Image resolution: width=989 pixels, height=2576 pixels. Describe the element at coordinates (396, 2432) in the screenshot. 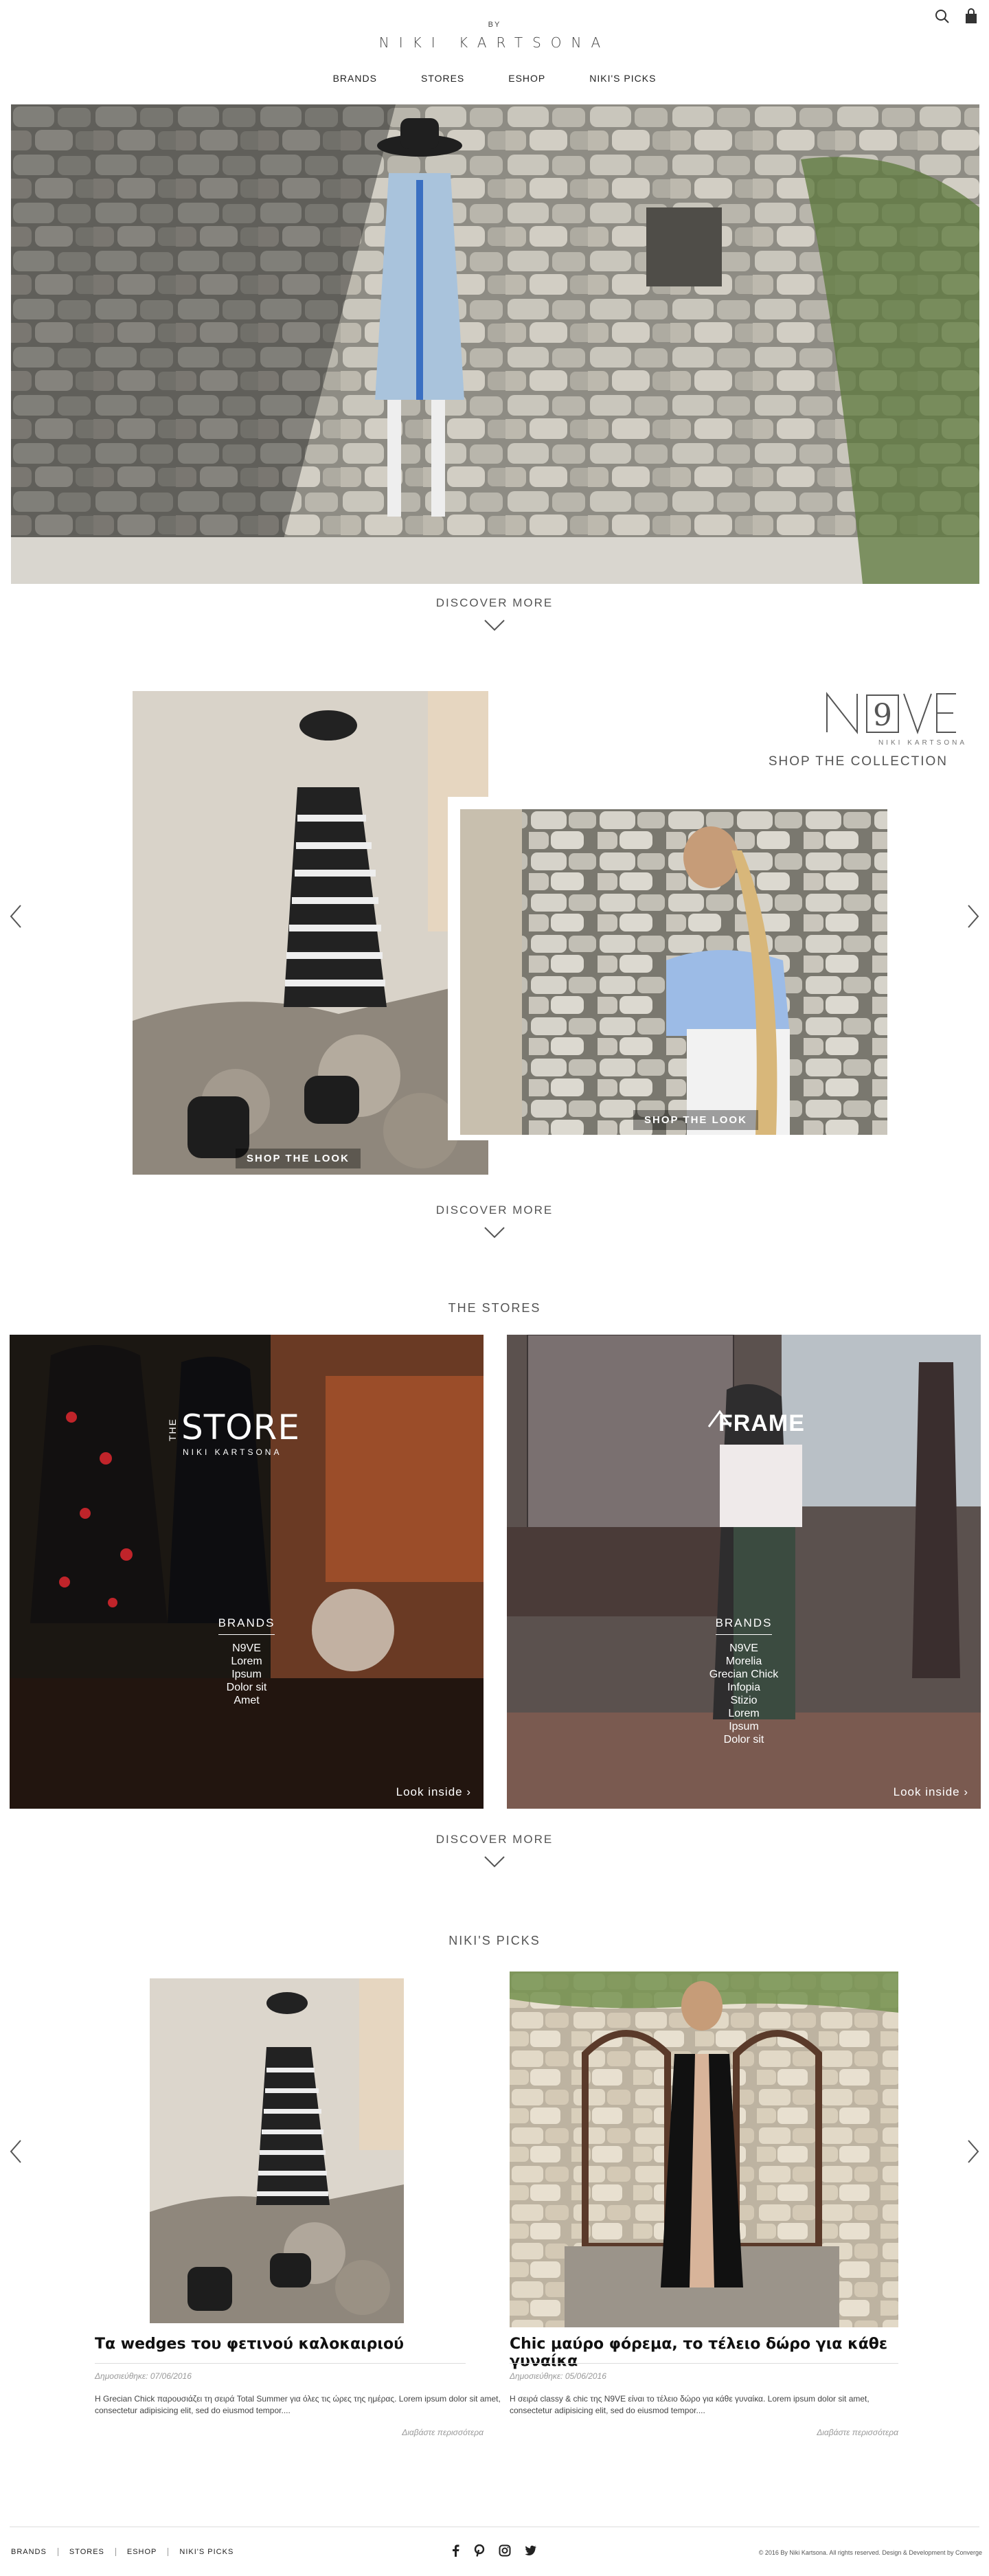

I see `pick-read-more-1: Διαβάστε περισσότερα` at that location.